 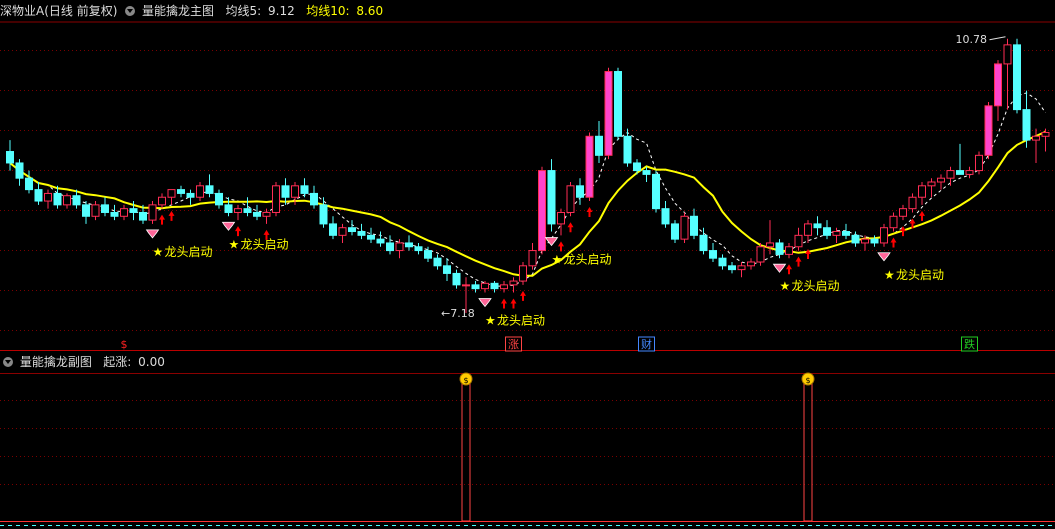 What do you see at coordinates (549, 344) in the screenshot?
I see `event-markers: $ 涨 财 跌` at bounding box center [549, 344].